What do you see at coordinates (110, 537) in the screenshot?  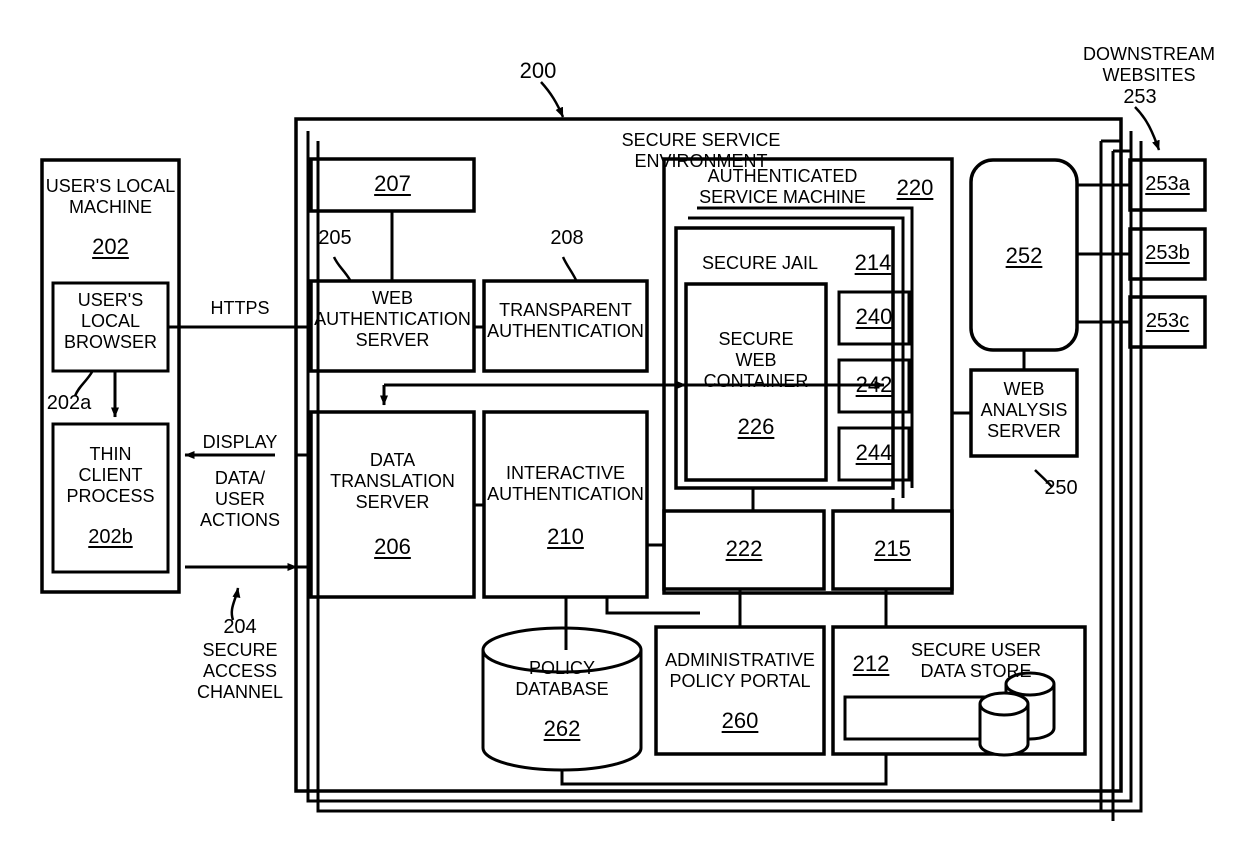 I see `thin-client-ref-202b: 202b` at bounding box center [110, 537].